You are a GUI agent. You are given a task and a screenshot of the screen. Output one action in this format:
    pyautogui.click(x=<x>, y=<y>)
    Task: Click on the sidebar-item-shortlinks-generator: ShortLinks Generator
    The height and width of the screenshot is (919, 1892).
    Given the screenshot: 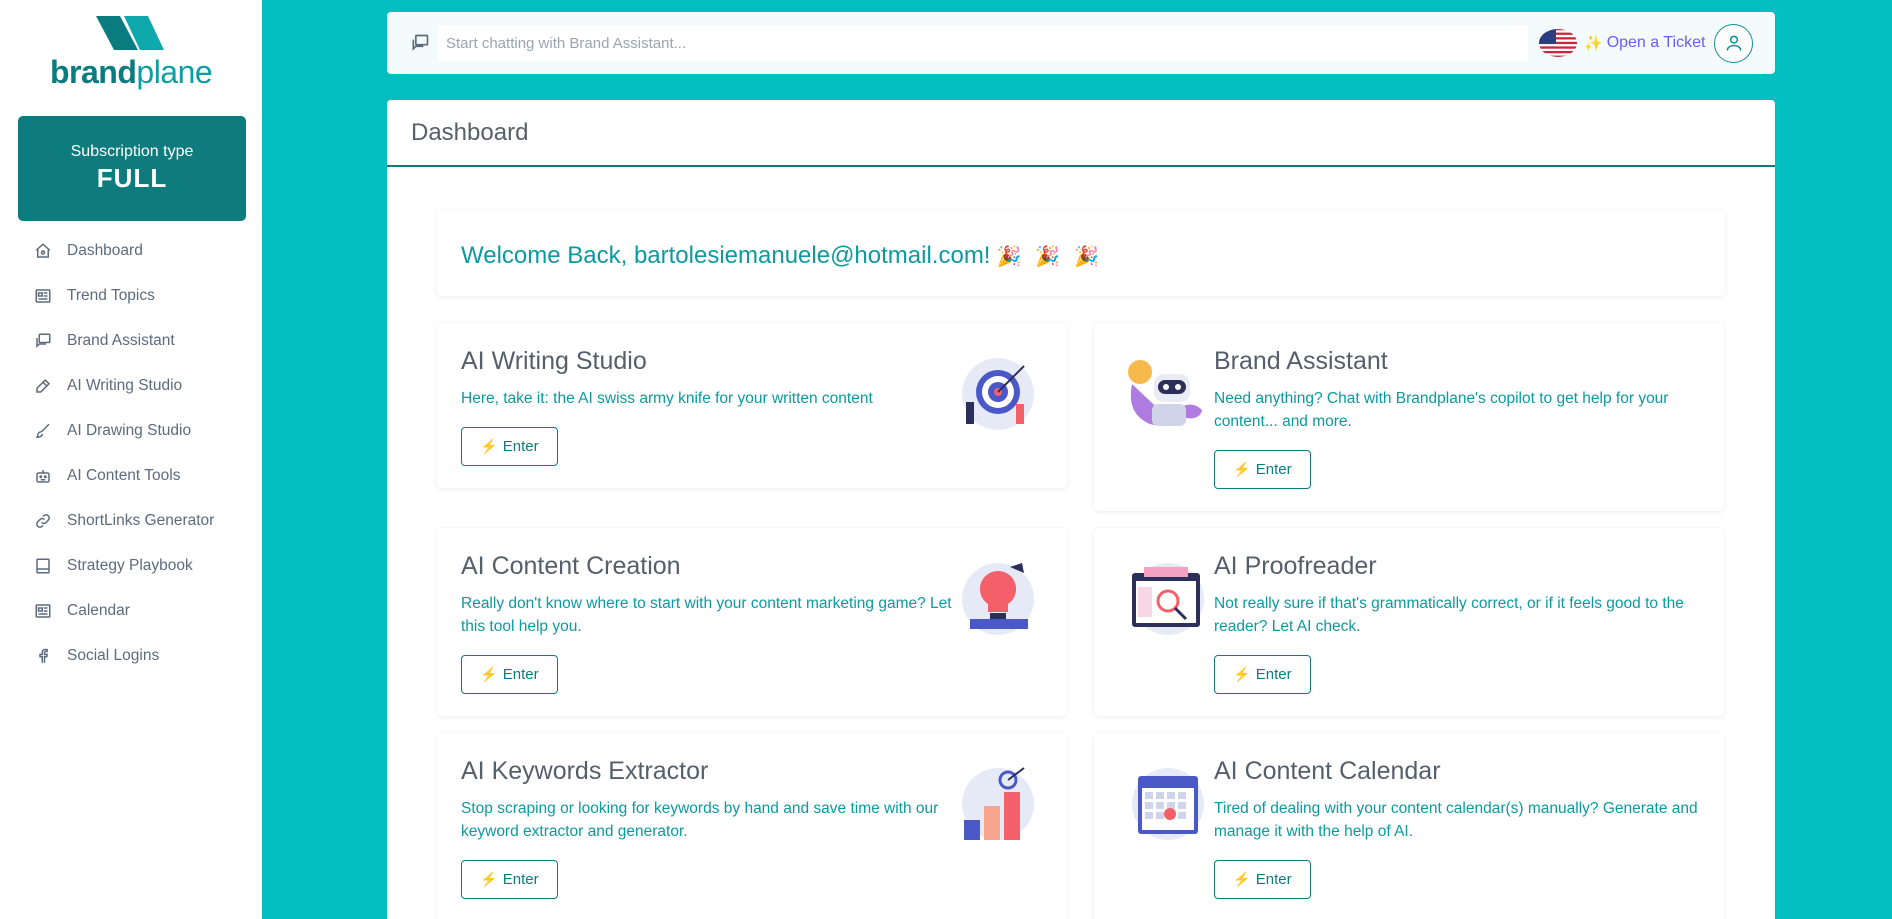 What is the action you would take?
    pyautogui.click(x=131, y=520)
    